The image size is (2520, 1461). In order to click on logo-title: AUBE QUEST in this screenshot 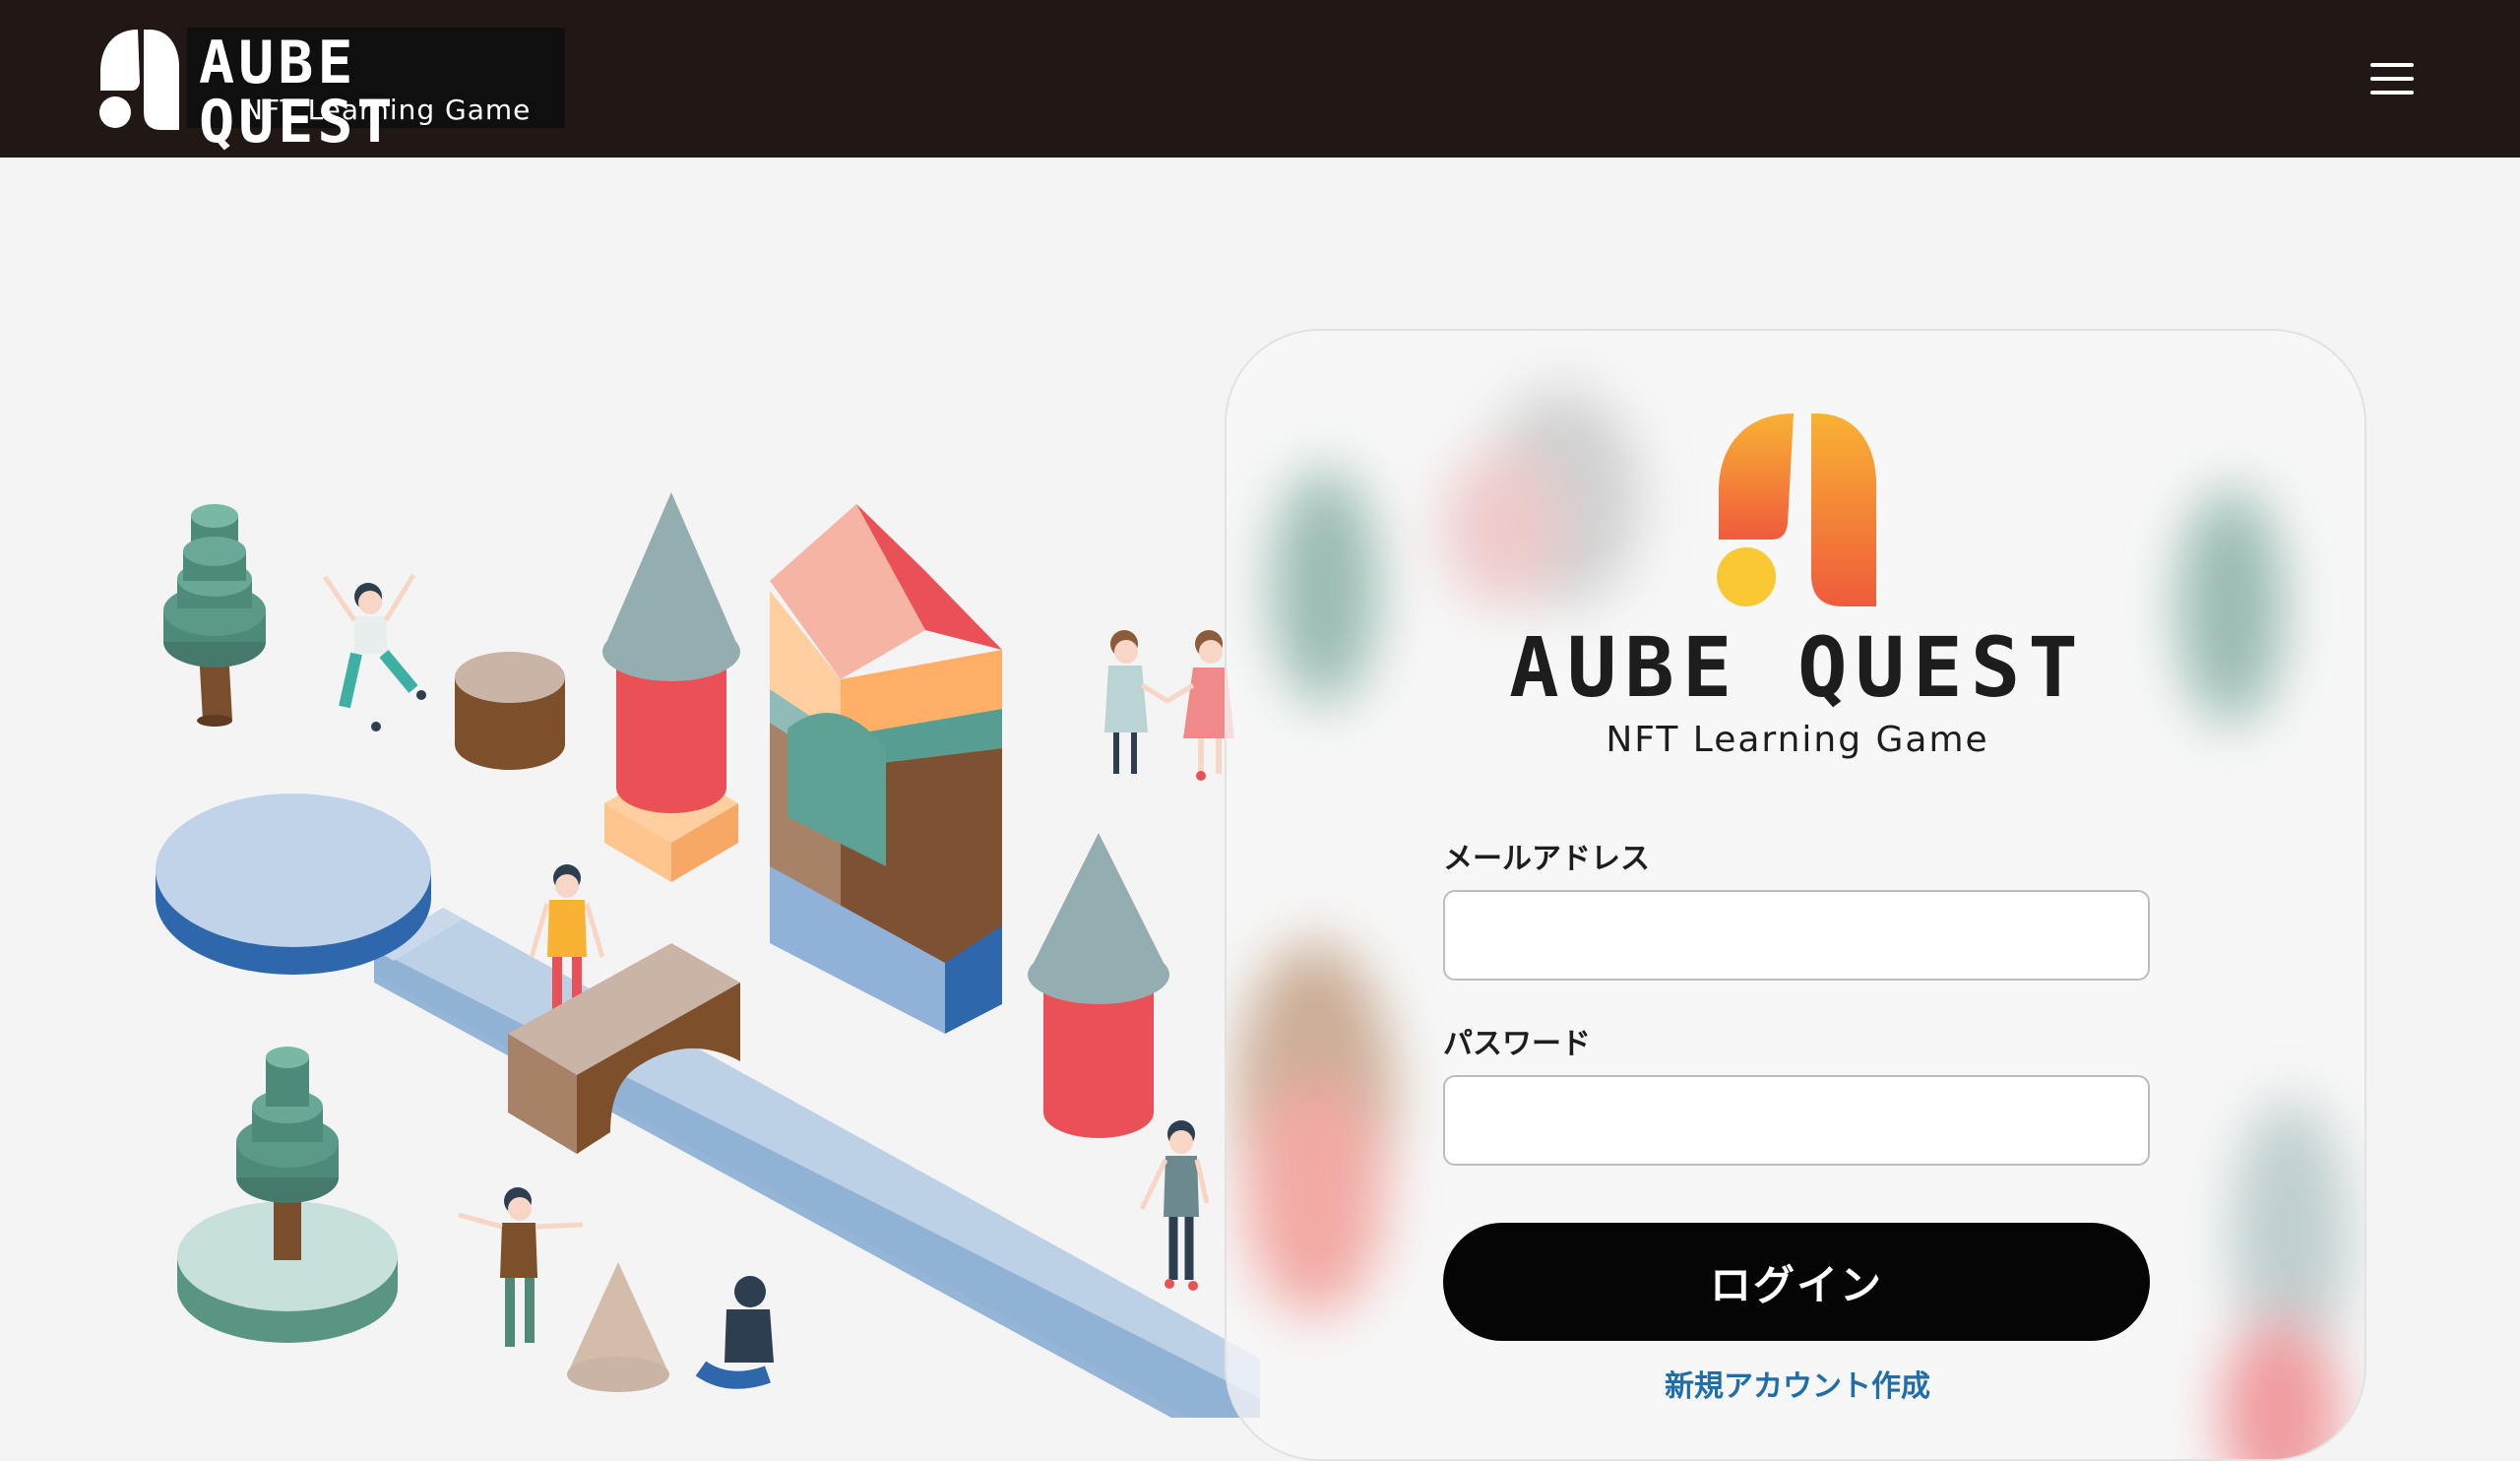, I will do `click(1797, 667)`.